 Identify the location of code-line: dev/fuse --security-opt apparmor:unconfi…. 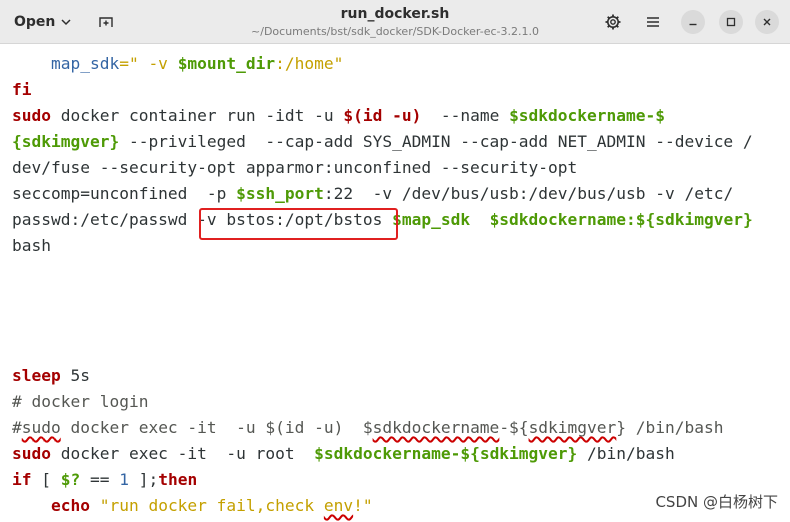
(294, 168).